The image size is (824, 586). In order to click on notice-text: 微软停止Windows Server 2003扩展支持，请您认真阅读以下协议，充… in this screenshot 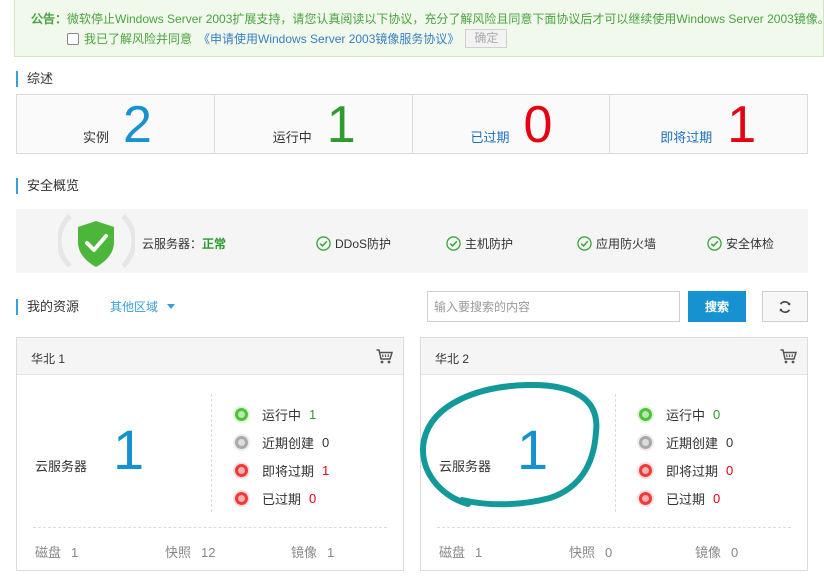, I will do `click(445, 19)`.